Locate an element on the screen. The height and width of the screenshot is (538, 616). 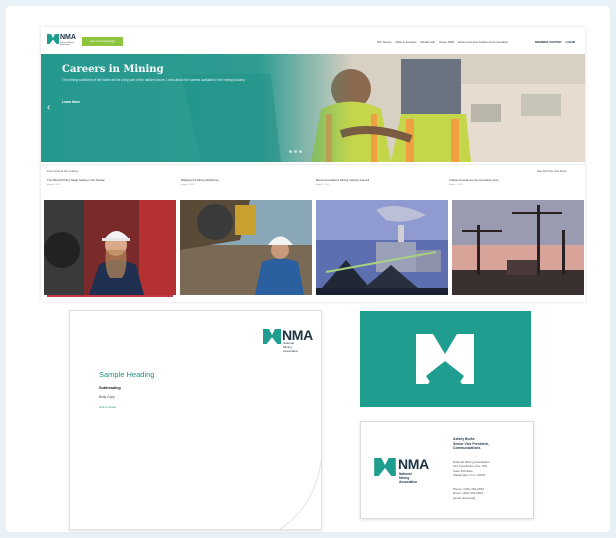
site-logo-subtext: National Mining Association is located at coordinates (67, 44).